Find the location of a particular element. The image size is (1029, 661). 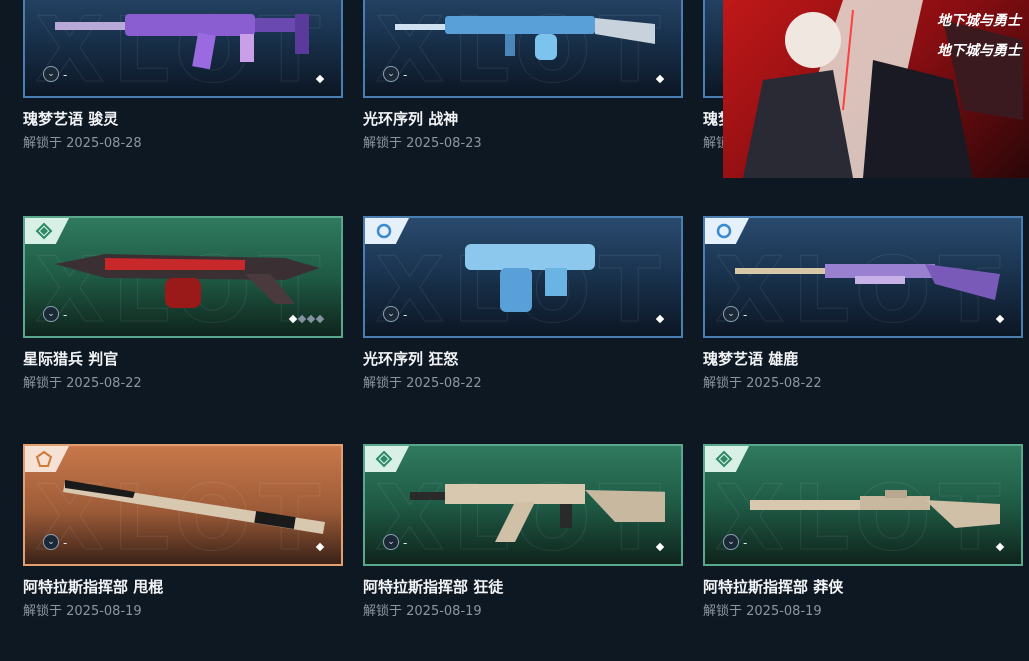

weapon-card: XLOT ⌄ - 阿特拉斯指挥部 甩棍 解锁于 2025-08-19 is located at coordinates (183, 534).